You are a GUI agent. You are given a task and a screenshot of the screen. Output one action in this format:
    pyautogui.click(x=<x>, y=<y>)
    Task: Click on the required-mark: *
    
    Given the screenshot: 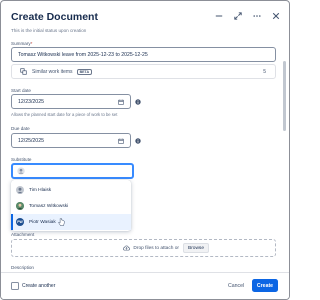 What is the action you would take?
    pyautogui.click(x=31, y=43)
    